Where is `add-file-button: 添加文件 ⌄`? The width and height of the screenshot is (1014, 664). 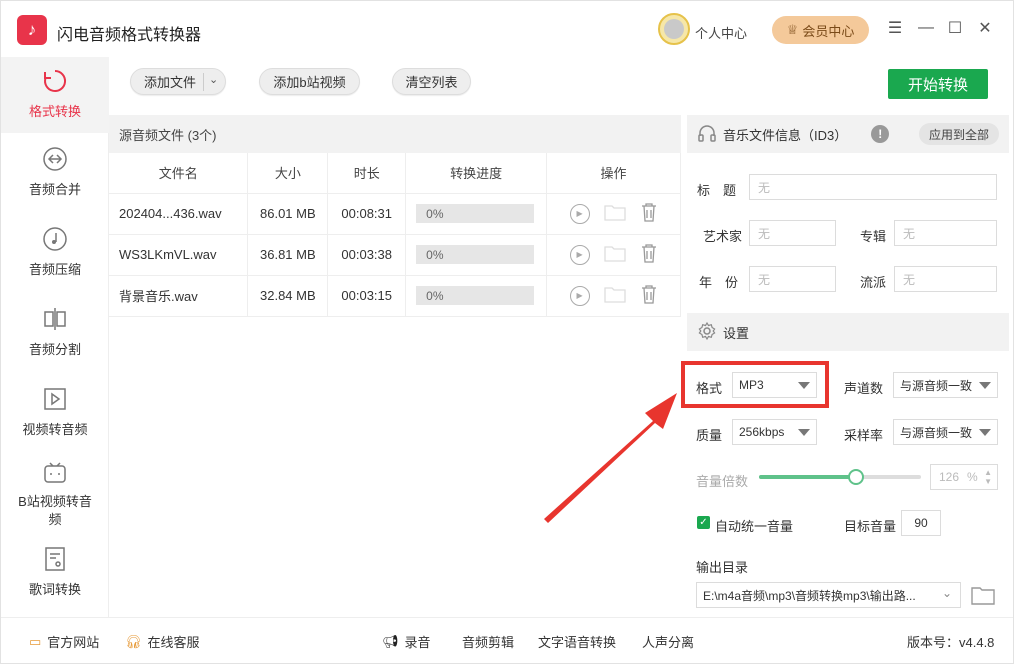 add-file-button: 添加文件 ⌄ is located at coordinates (178, 81).